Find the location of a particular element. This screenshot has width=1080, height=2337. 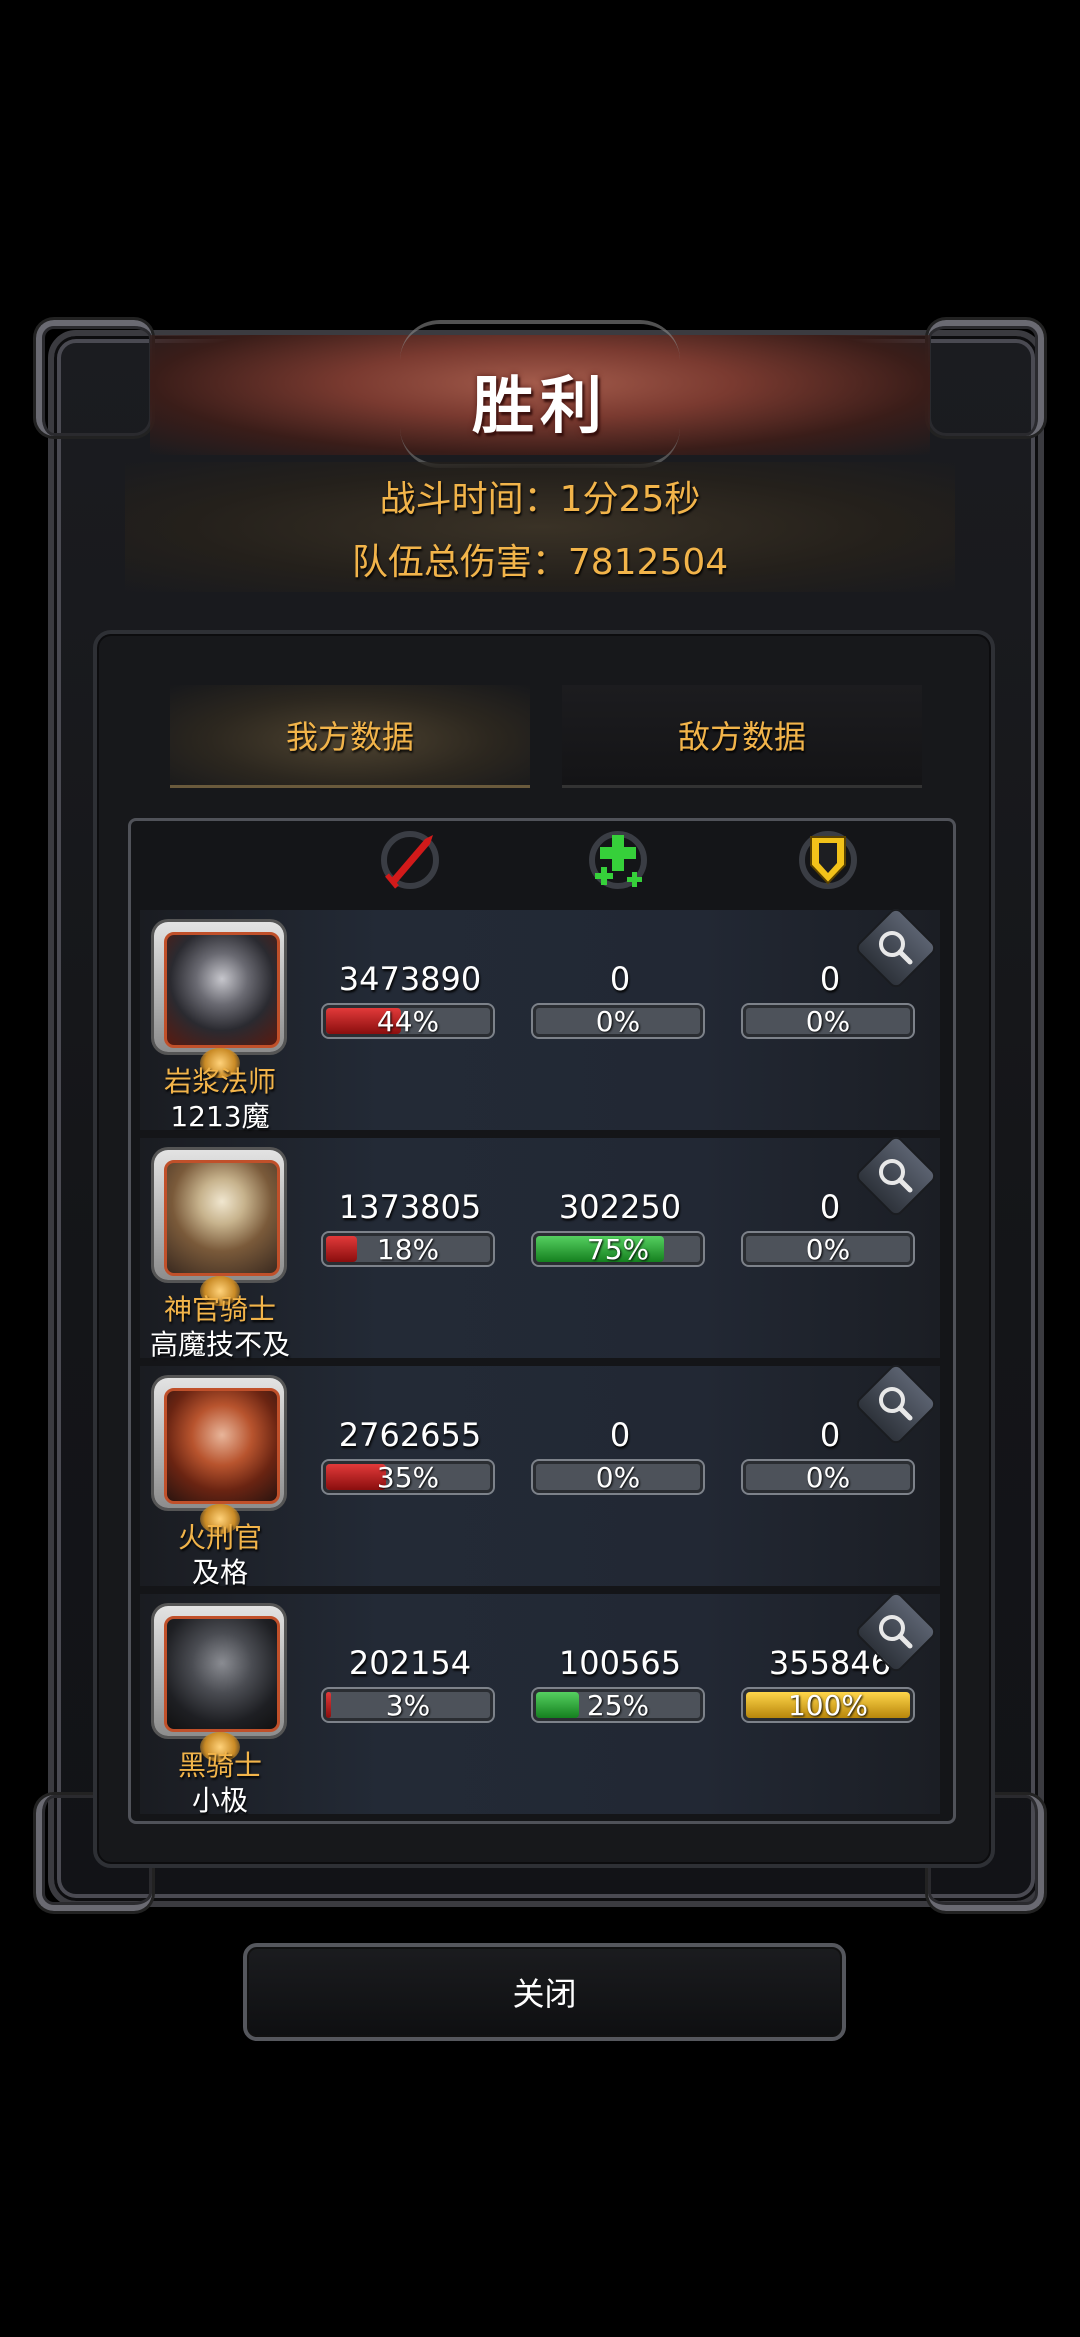

damage-percent: 3% is located at coordinates (408, 1705).